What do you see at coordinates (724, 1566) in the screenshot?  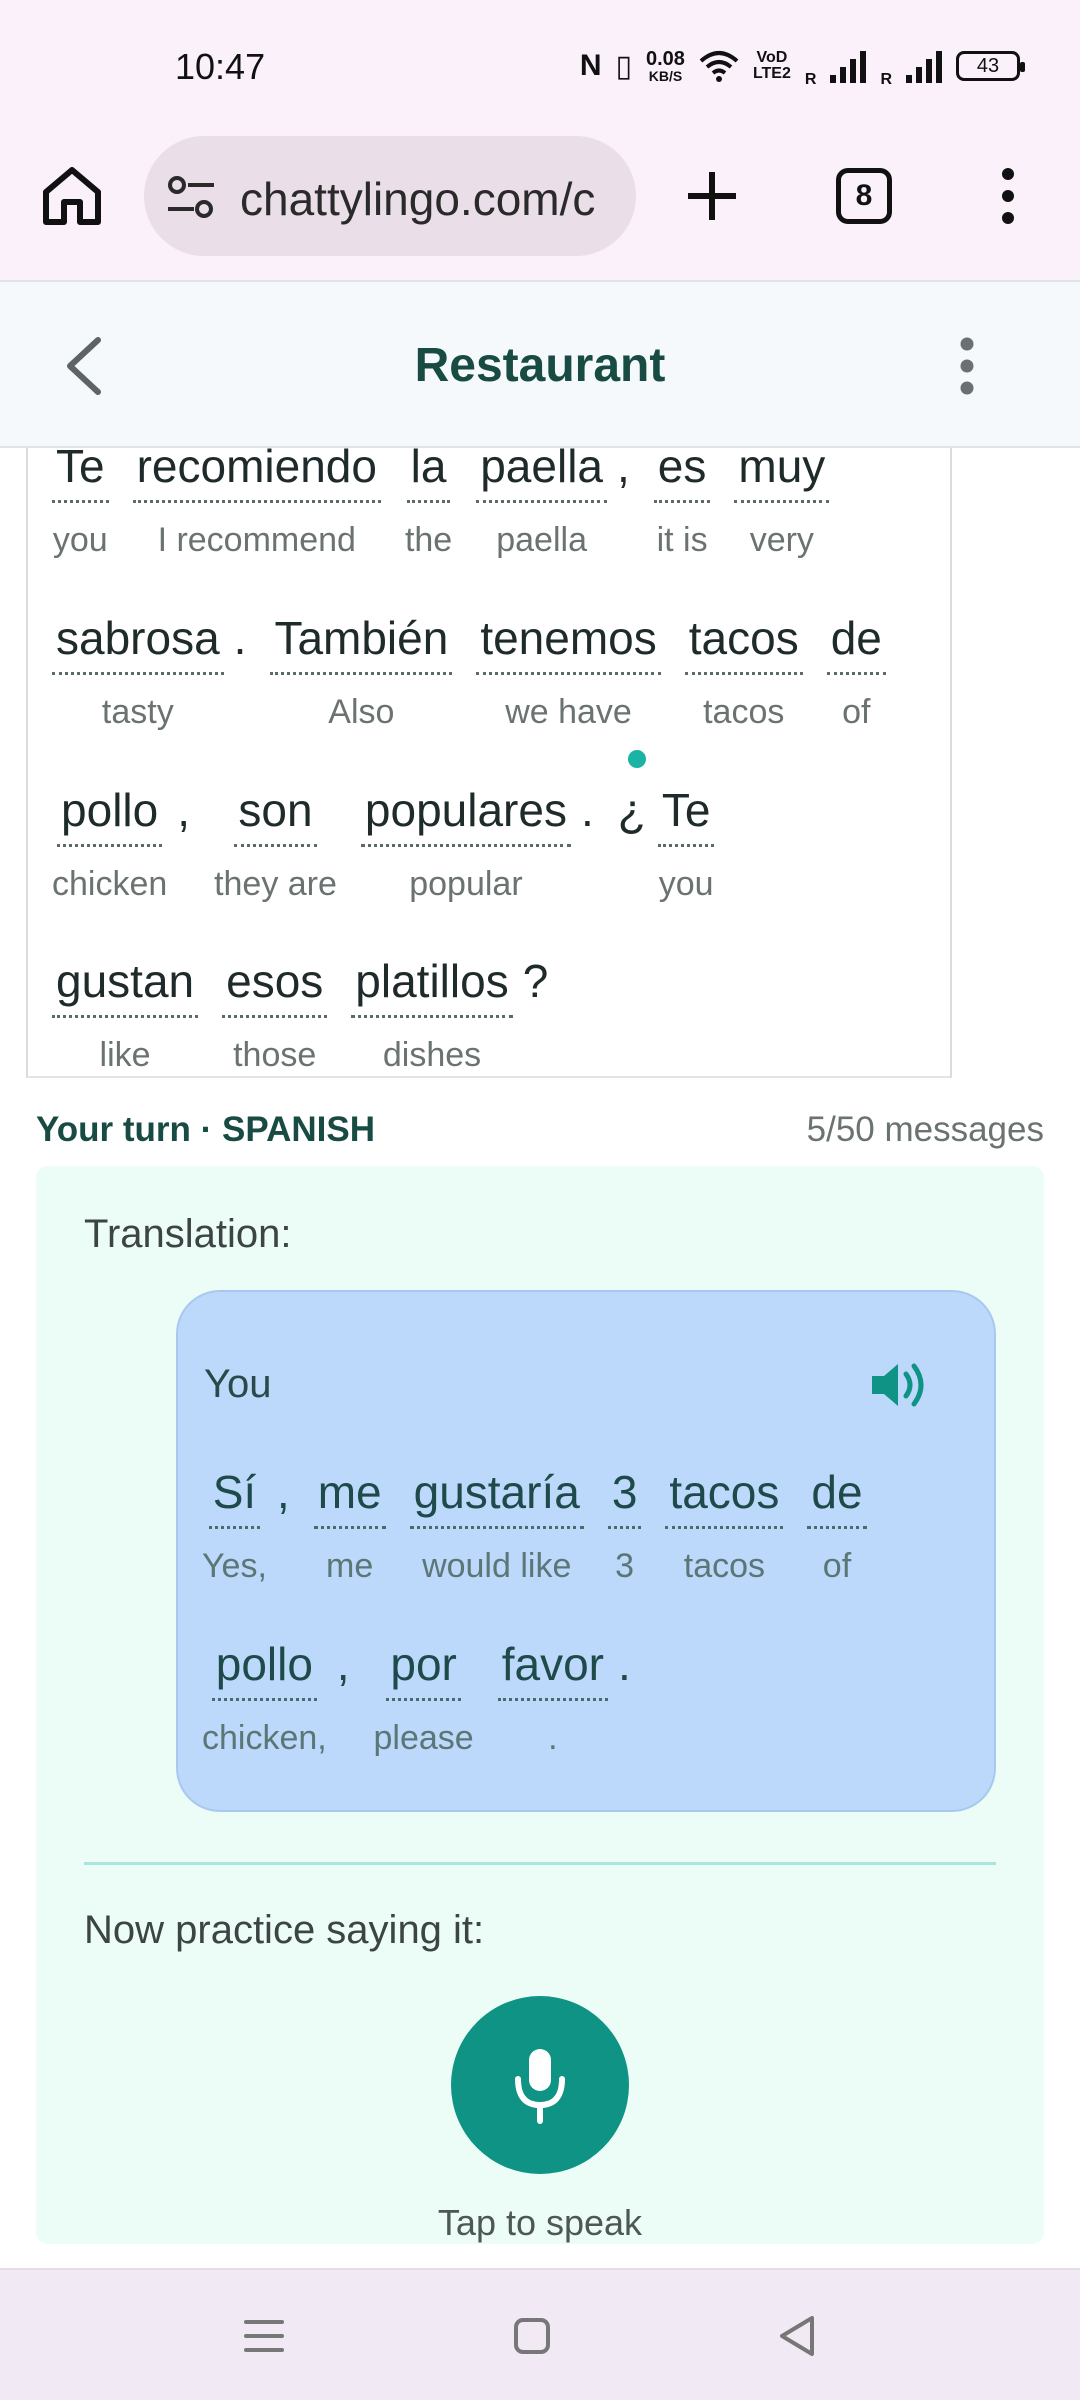 I see `word-translation: tacos` at bounding box center [724, 1566].